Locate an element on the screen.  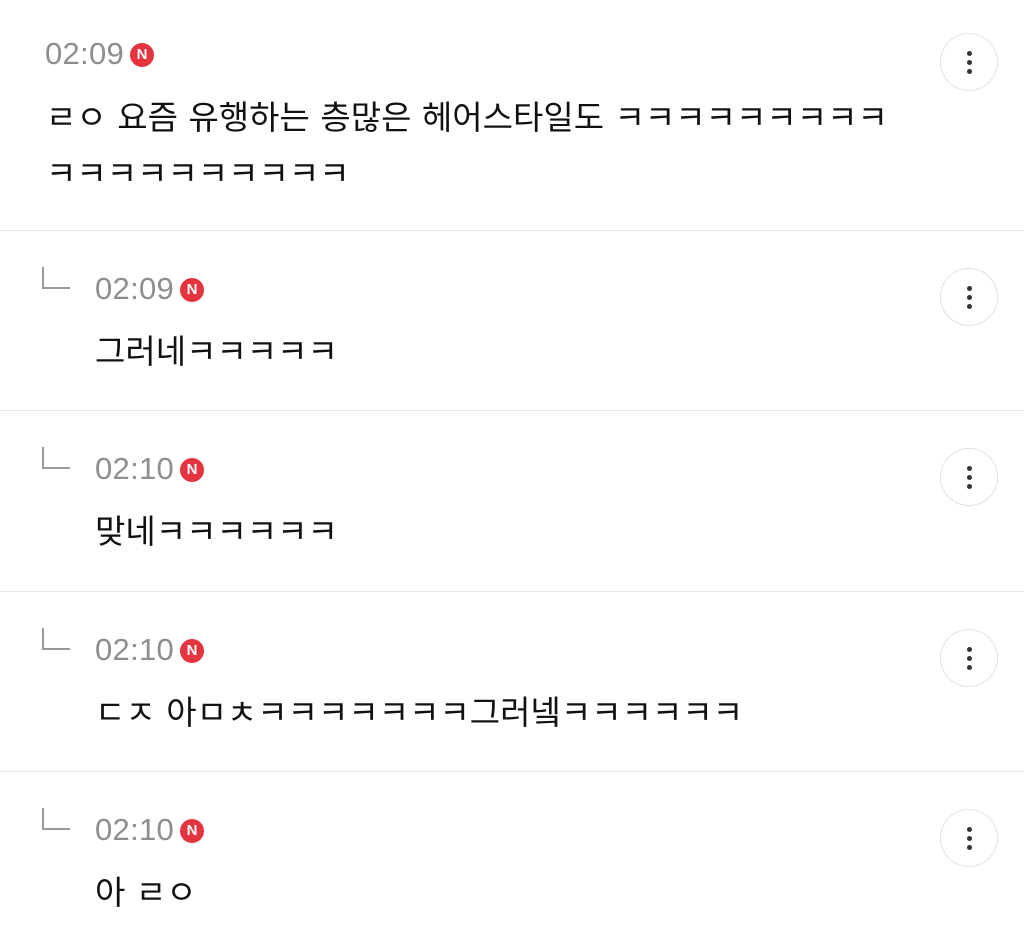
comment-text: ㄷㅈ 아ㅁㅊㅋㅋㅋㅋㅋㅋㅋ그러넼ㅋㅋㅋㅋㅋㅋ is located at coordinates (419, 712).